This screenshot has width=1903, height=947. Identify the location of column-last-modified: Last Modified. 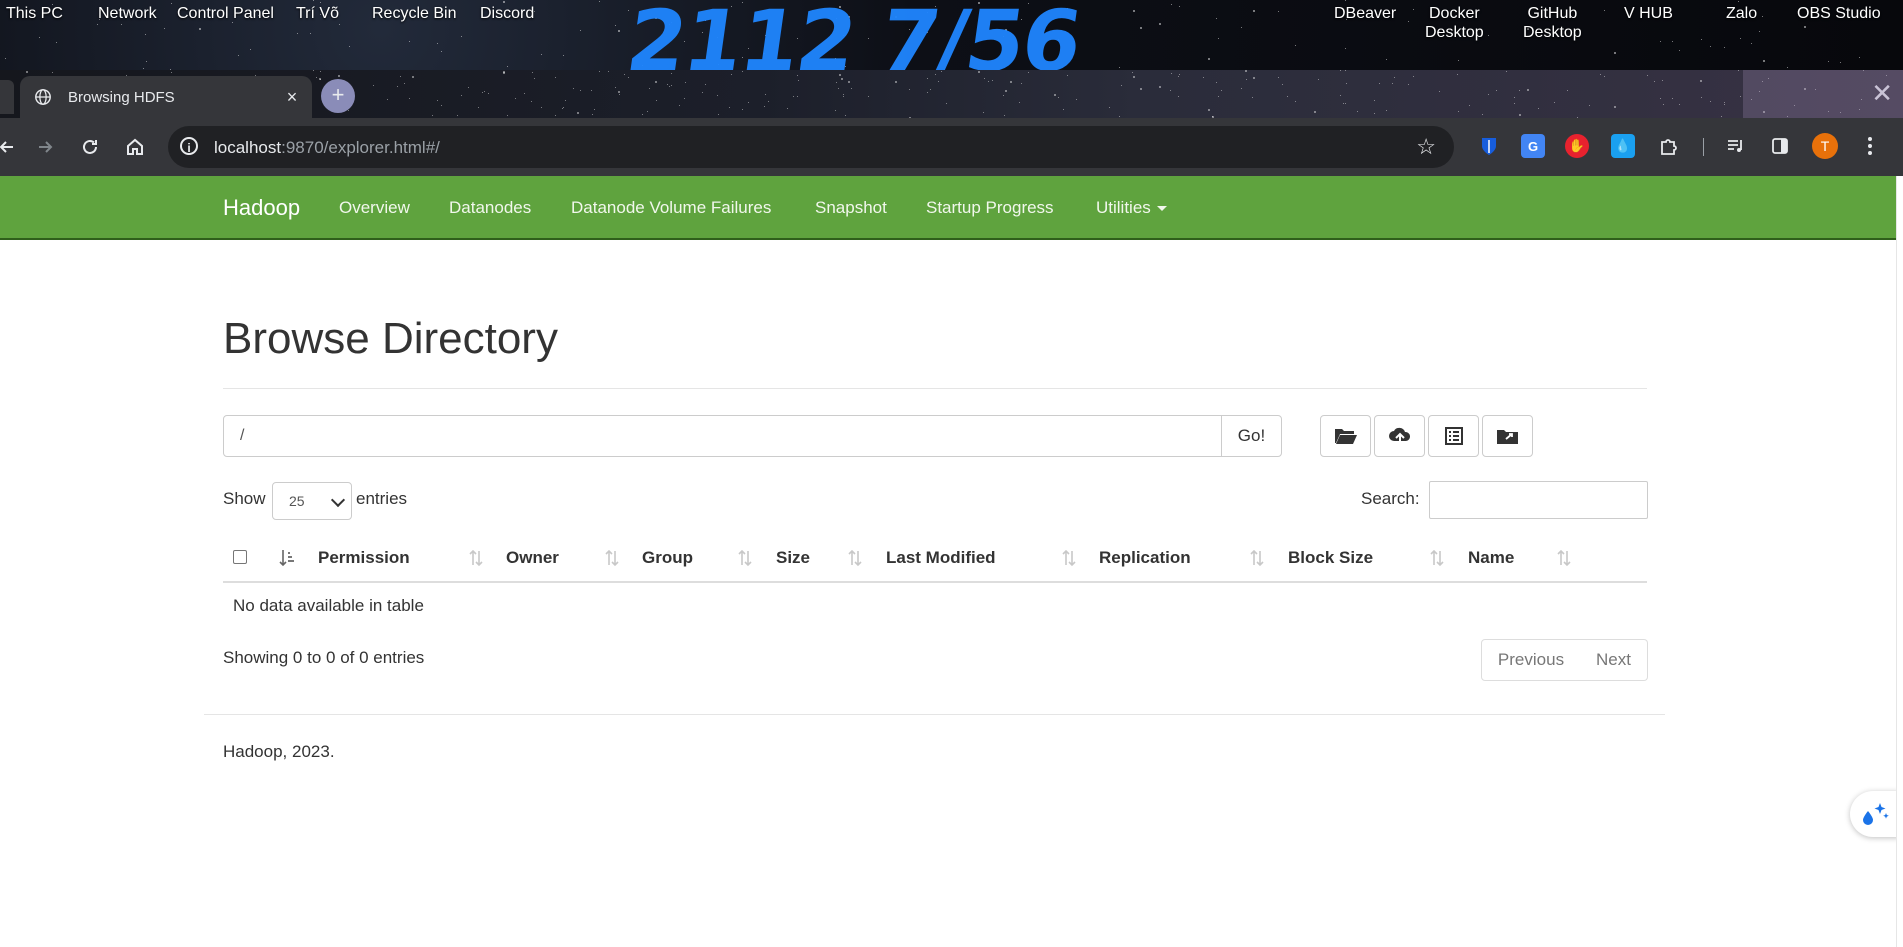
(941, 558).